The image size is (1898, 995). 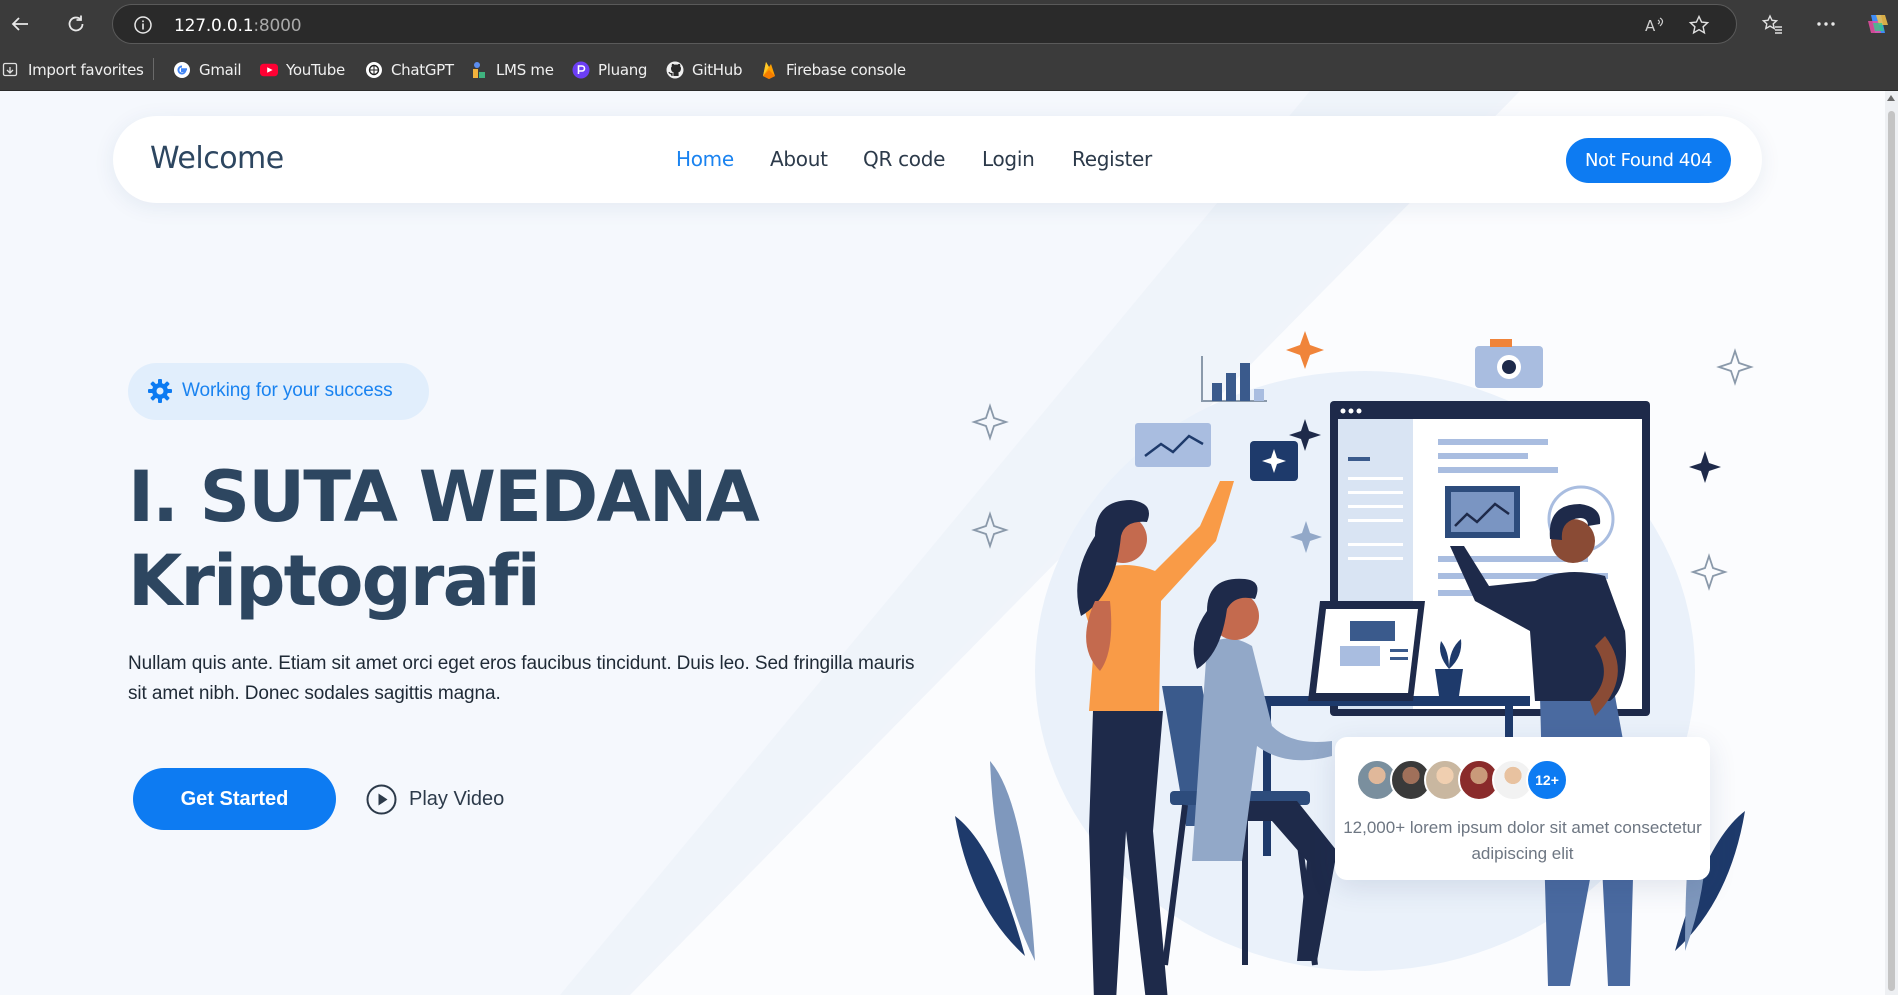 I want to click on hero-title: I. SUTA WEDANA Kriptografi, so click(x=444, y=539).